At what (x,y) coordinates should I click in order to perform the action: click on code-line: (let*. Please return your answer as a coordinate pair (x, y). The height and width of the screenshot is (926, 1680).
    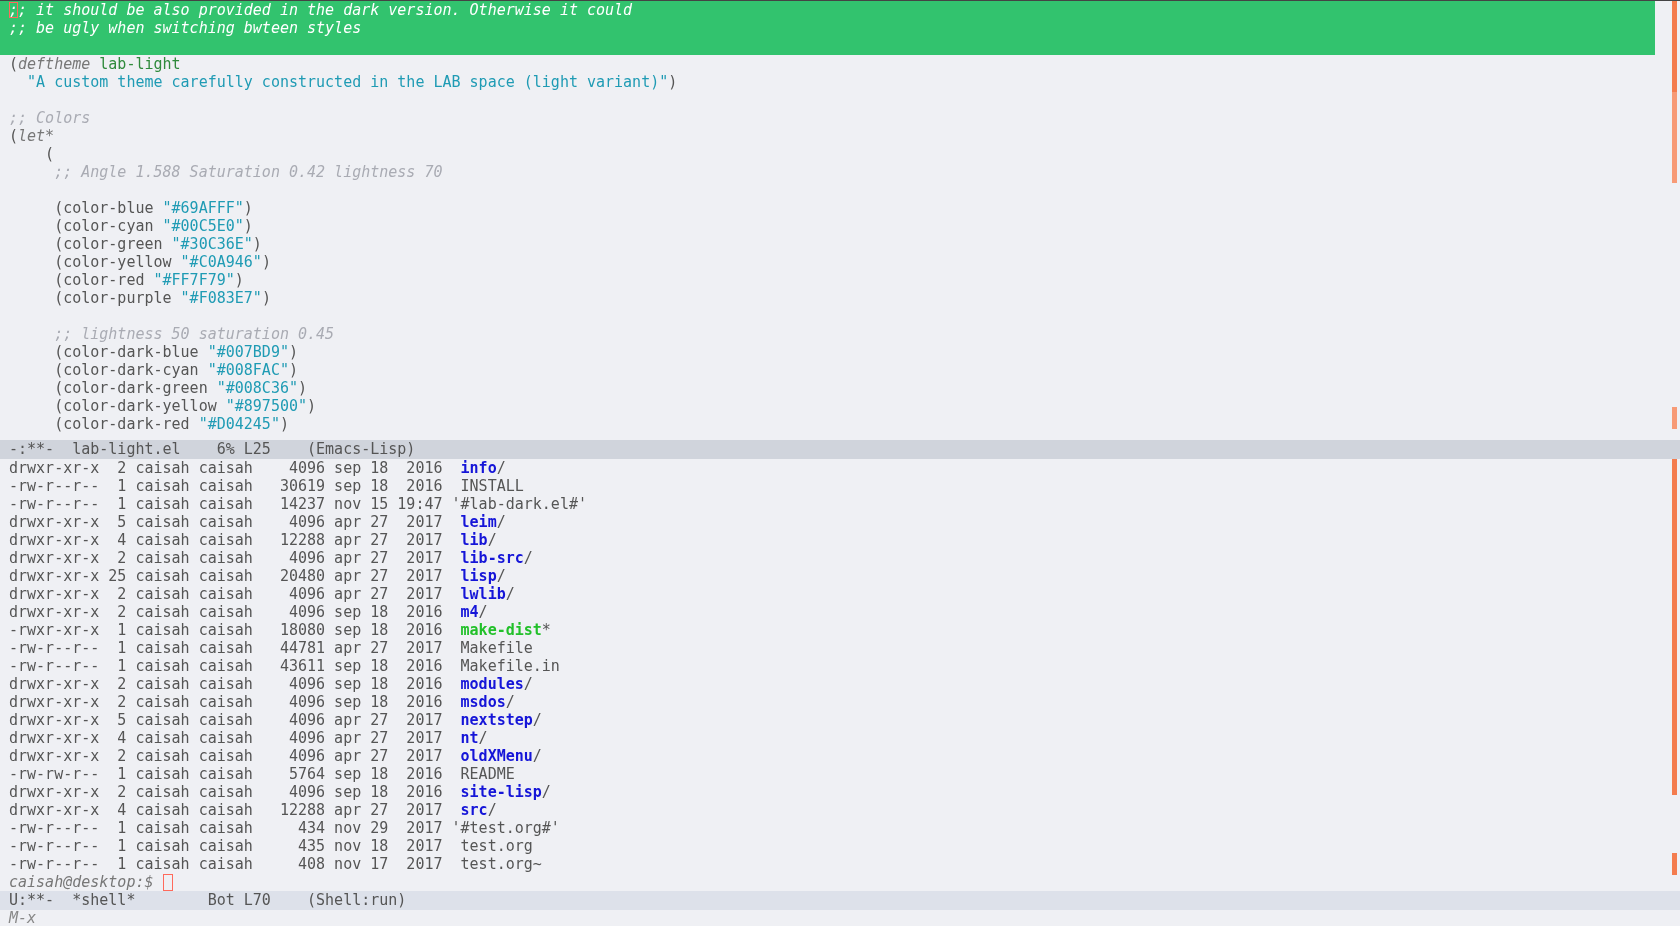
    Looking at the image, I should click on (32, 136).